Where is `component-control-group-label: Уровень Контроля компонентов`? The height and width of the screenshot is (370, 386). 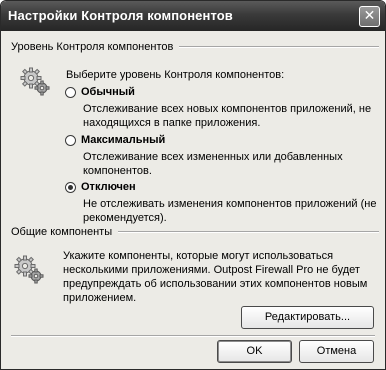
component-control-group-label: Уровень Контроля компонентов is located at coordinates (92, 47).